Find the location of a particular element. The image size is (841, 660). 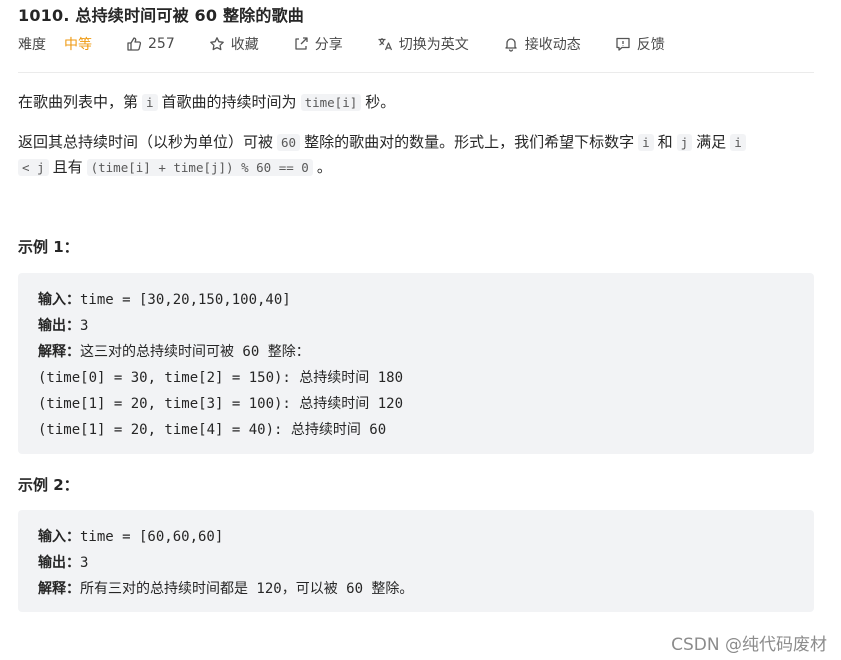

favorite-label: 收藏 is located at coordinates (244, 45).